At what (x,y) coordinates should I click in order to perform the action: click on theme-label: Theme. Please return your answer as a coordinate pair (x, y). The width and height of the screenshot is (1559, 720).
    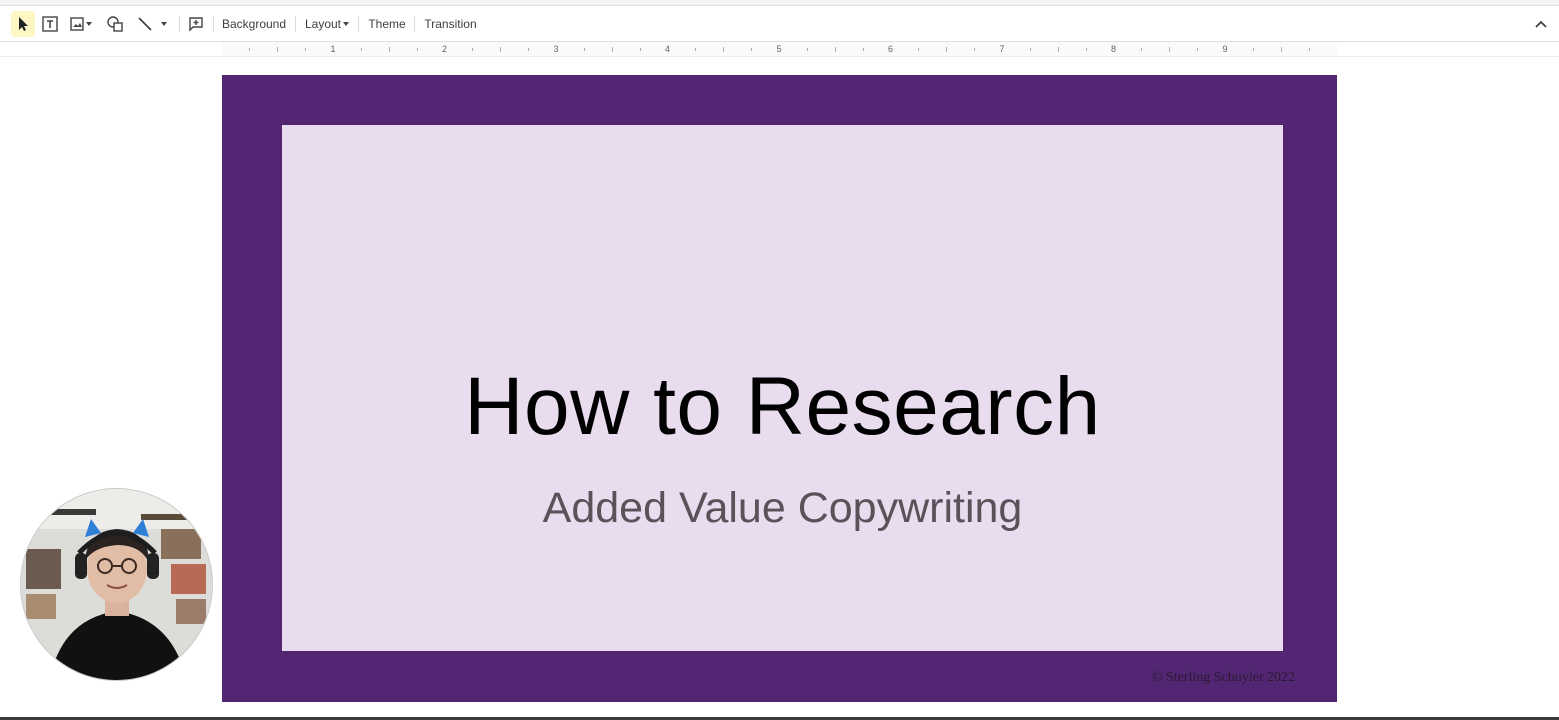
    Looking at the image, I should click on (387, 24).